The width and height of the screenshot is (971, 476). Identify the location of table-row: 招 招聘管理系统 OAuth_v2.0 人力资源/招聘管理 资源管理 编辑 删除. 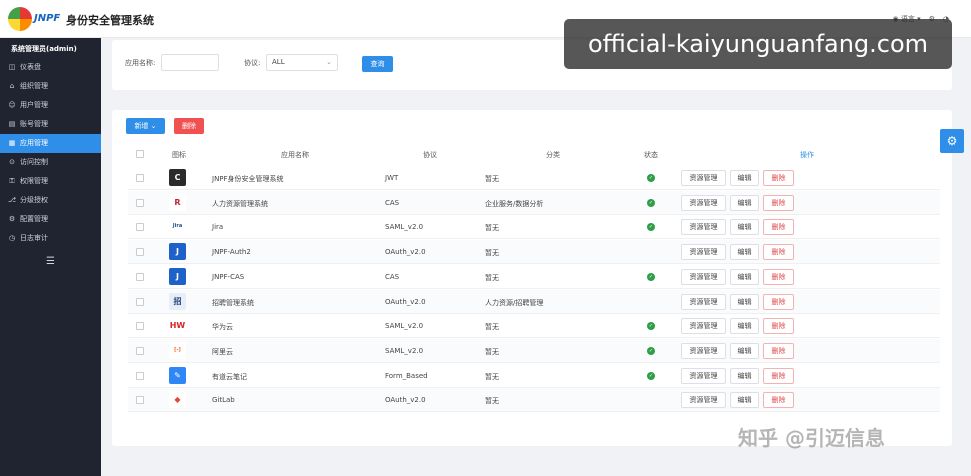
(534, 301).